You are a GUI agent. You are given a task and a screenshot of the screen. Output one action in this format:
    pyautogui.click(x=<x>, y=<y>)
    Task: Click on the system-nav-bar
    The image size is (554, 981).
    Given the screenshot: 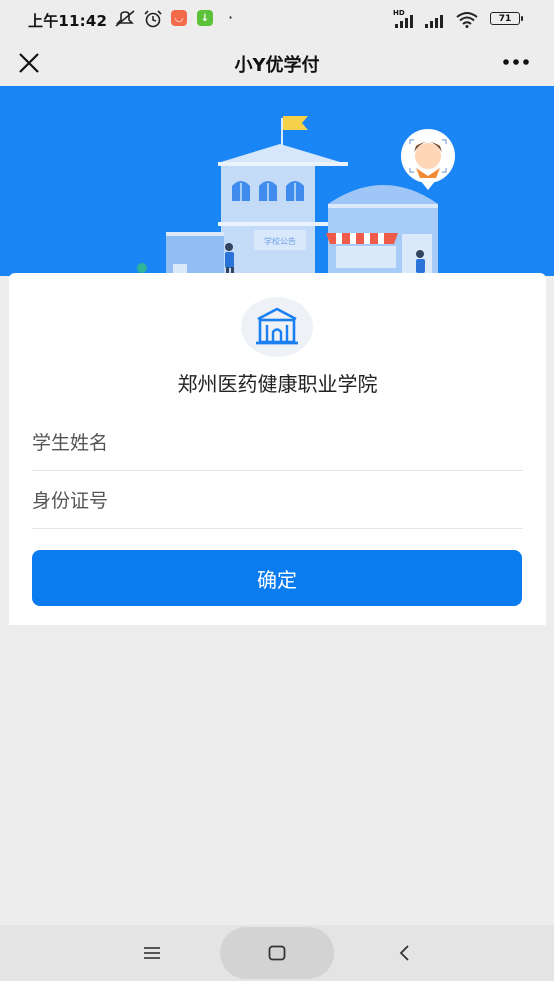 What is the action you would take?
    pyautogui.click(x=277, y=953)
    